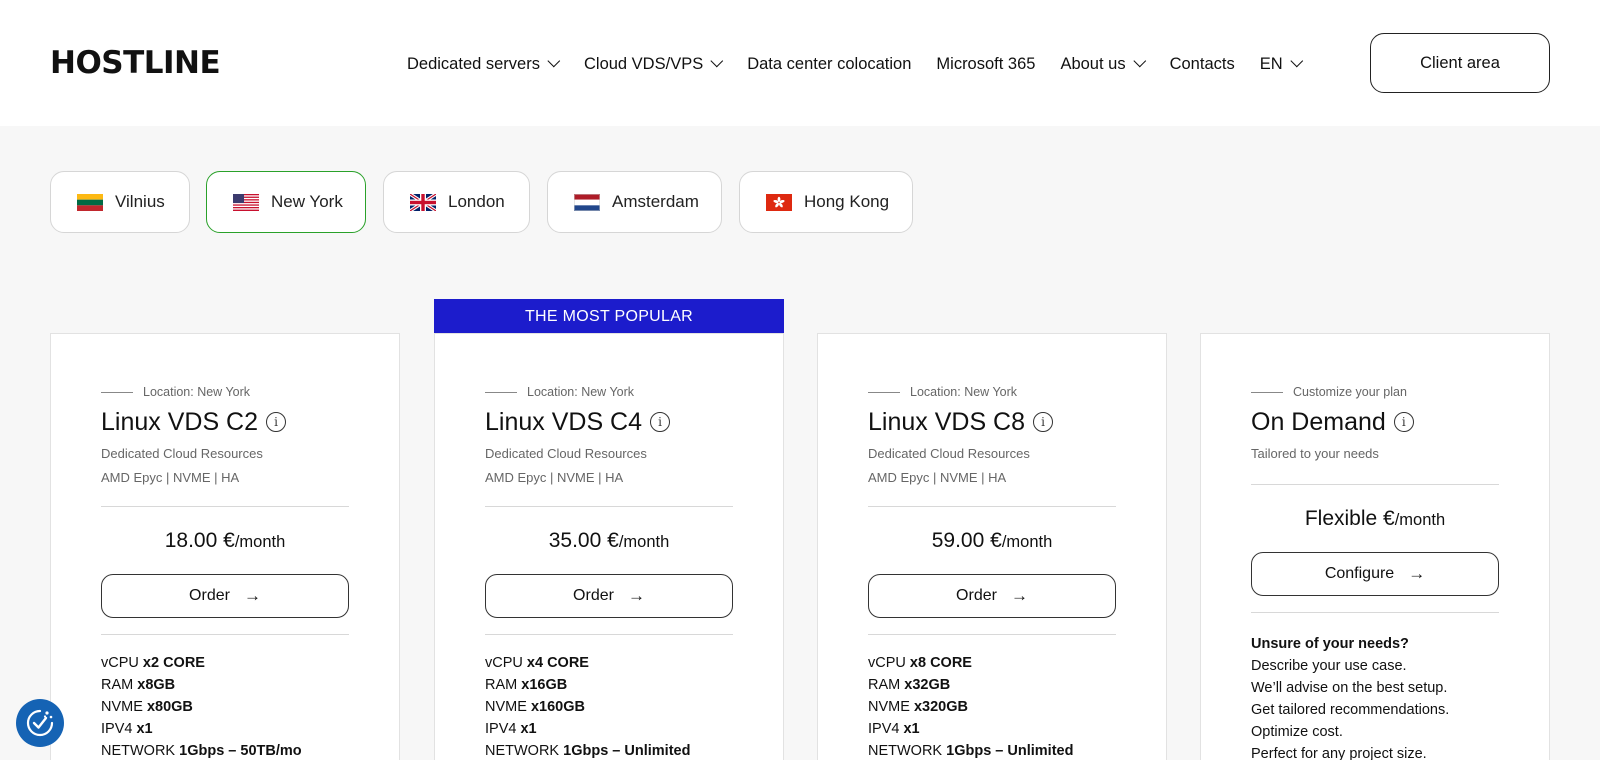 Image resolution: width=1600 pixels, height=760 pixels. Describe the element at coordinates (609, 541) in the screenshot. I see `plan-price: 35.00 €/month` at that location.